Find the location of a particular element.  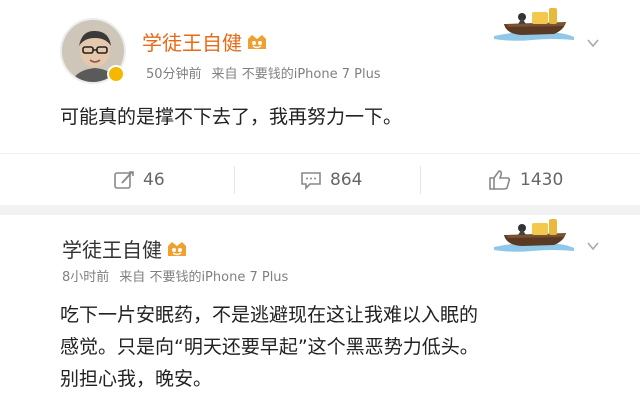

like-icon is located at coordinates (500, 180).